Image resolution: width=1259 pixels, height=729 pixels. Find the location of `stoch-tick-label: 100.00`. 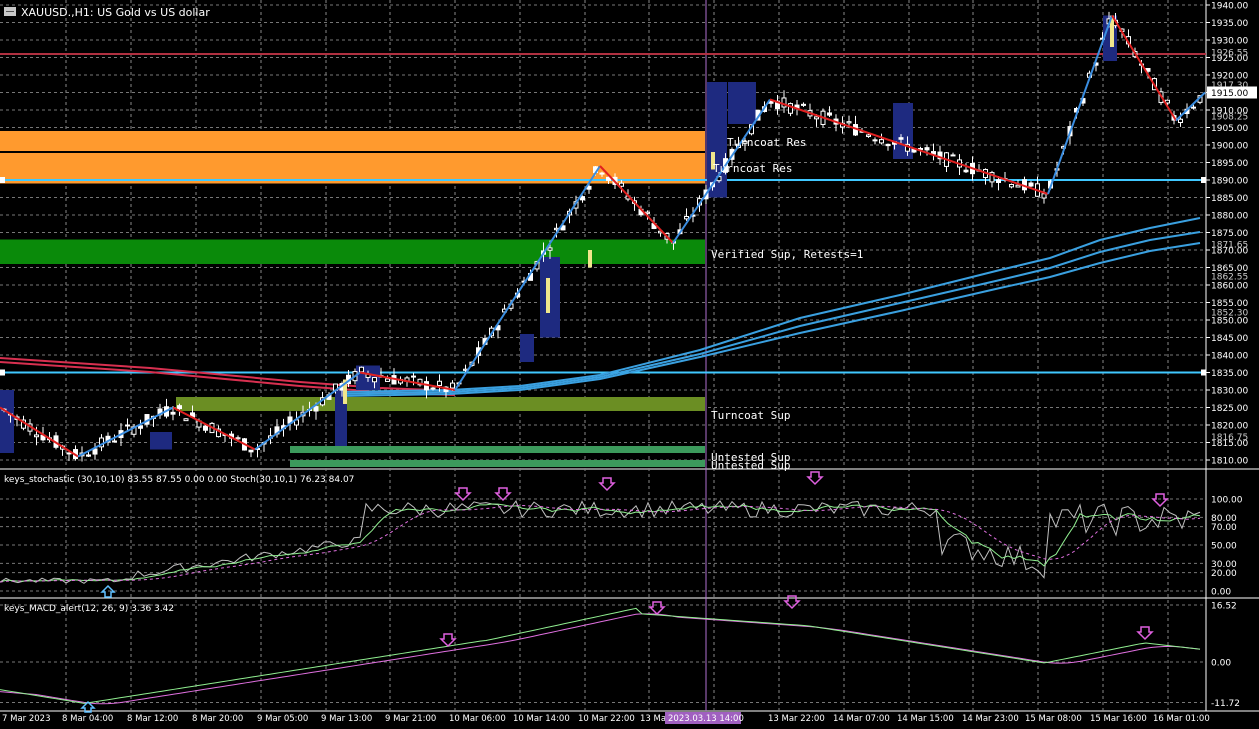

stoch-tick-label: 100.00 is located at coordinates (1227, 501).